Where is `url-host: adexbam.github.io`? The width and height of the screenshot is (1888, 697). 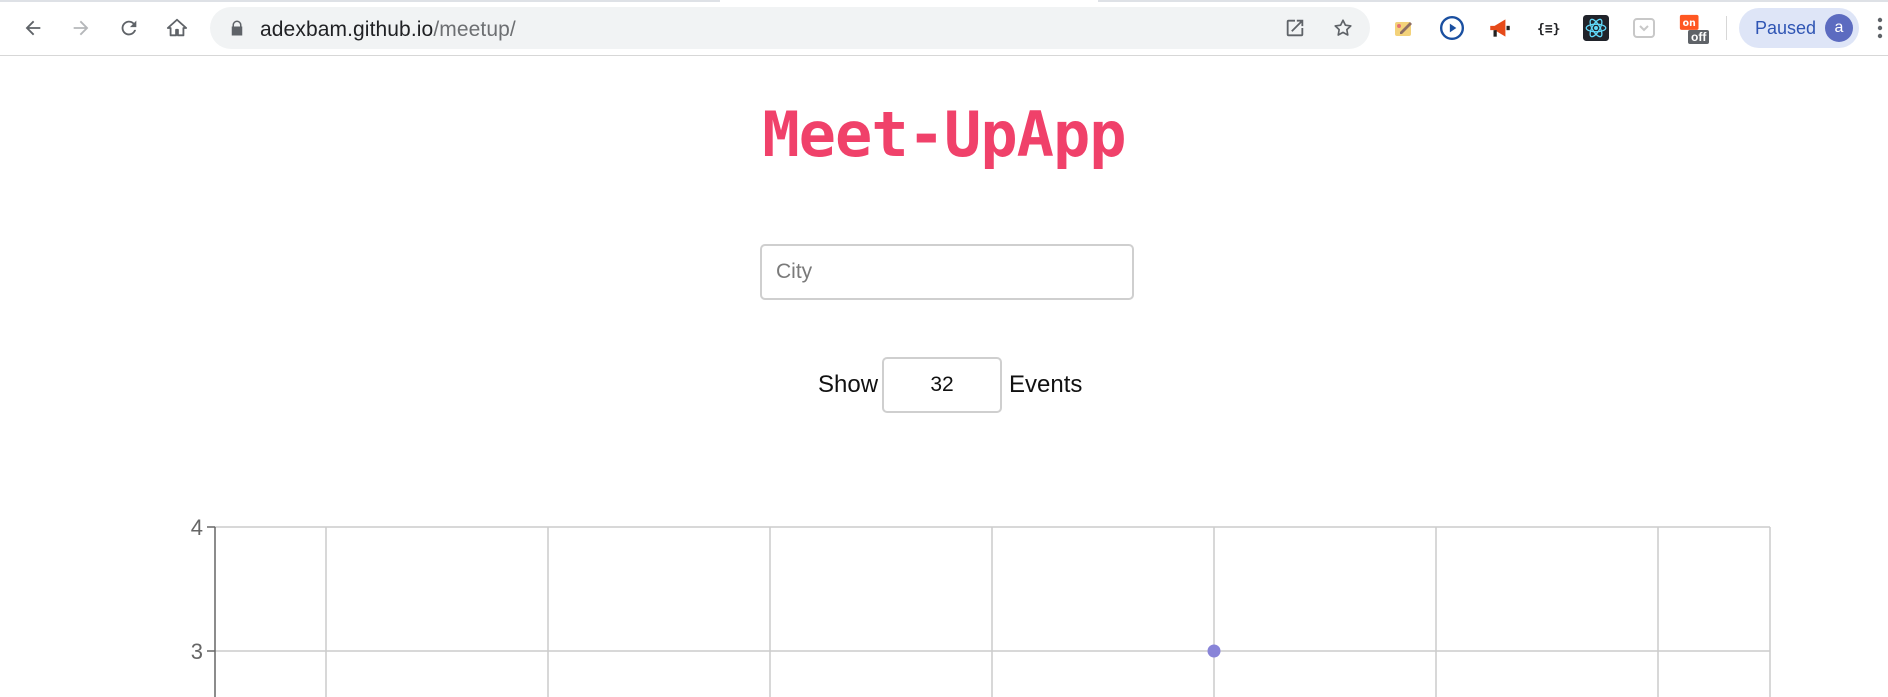
url-host: adexbam.github.io is located at coordinates (347, 29).